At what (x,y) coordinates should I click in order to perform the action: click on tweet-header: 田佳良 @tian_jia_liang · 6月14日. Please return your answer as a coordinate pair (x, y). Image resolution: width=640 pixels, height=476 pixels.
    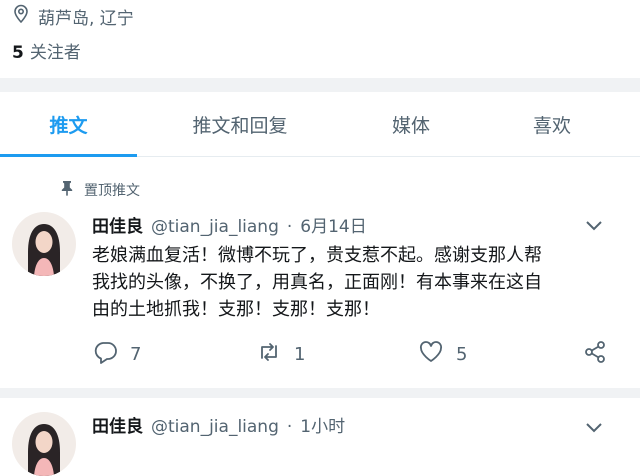
    Looking at the image, I should click on (229, 224).